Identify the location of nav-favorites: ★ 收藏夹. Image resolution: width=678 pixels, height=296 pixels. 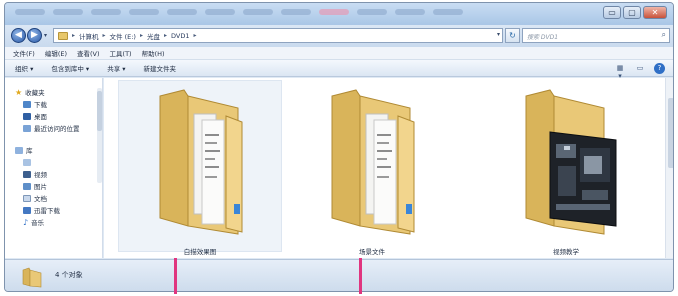
(53, 92).